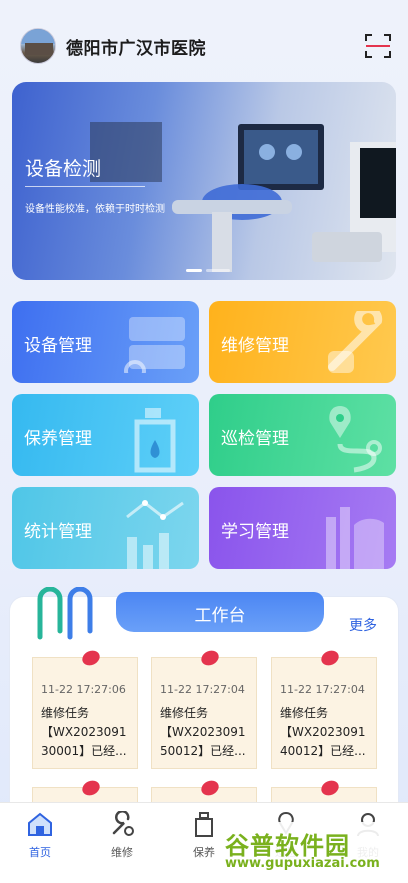 This screenshot has height=883, width=408. What do you see at coordinates (302, 863) in the screenshot?
I see `watermark-url: www.gupuxiazai.com` at bounding box center [302, 863].